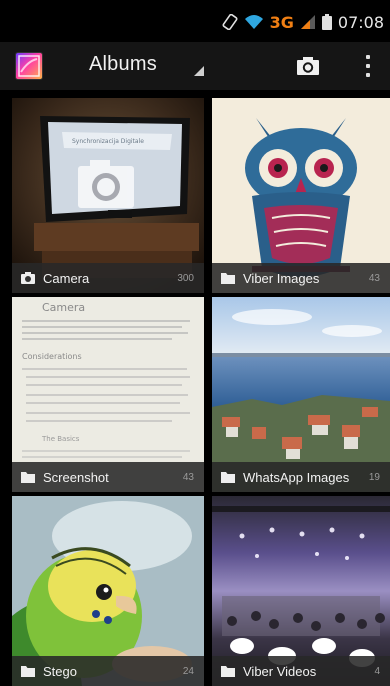 Image resolution: width=390 pixels, height=686 pixels. I want to click on album-count: 19, so click(374, 477).